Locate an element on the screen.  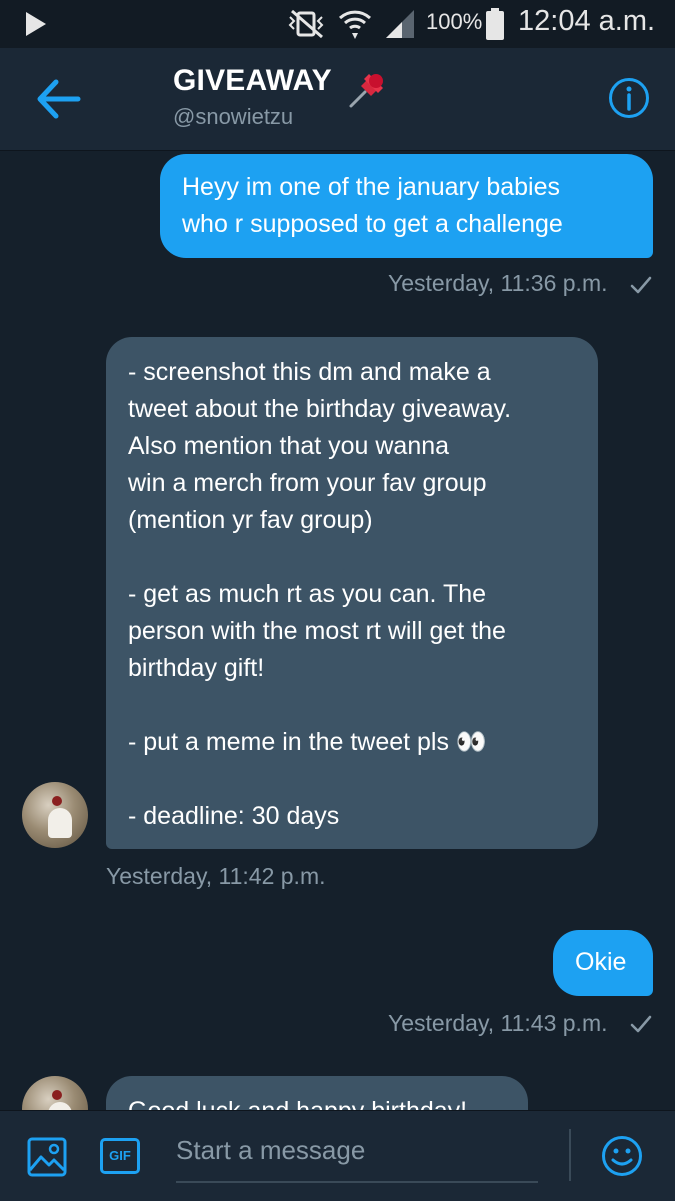
pushpin-icon is located at coordinates (366, 91).